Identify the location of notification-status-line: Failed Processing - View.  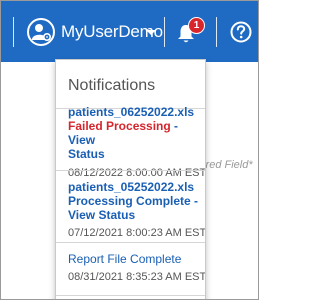
(123, 133).